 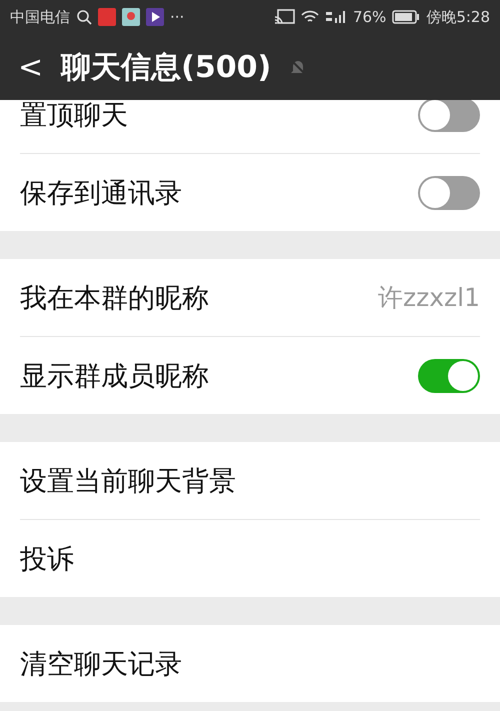 I want to click on setting-label: 投诉, so click(x=47, y=558).